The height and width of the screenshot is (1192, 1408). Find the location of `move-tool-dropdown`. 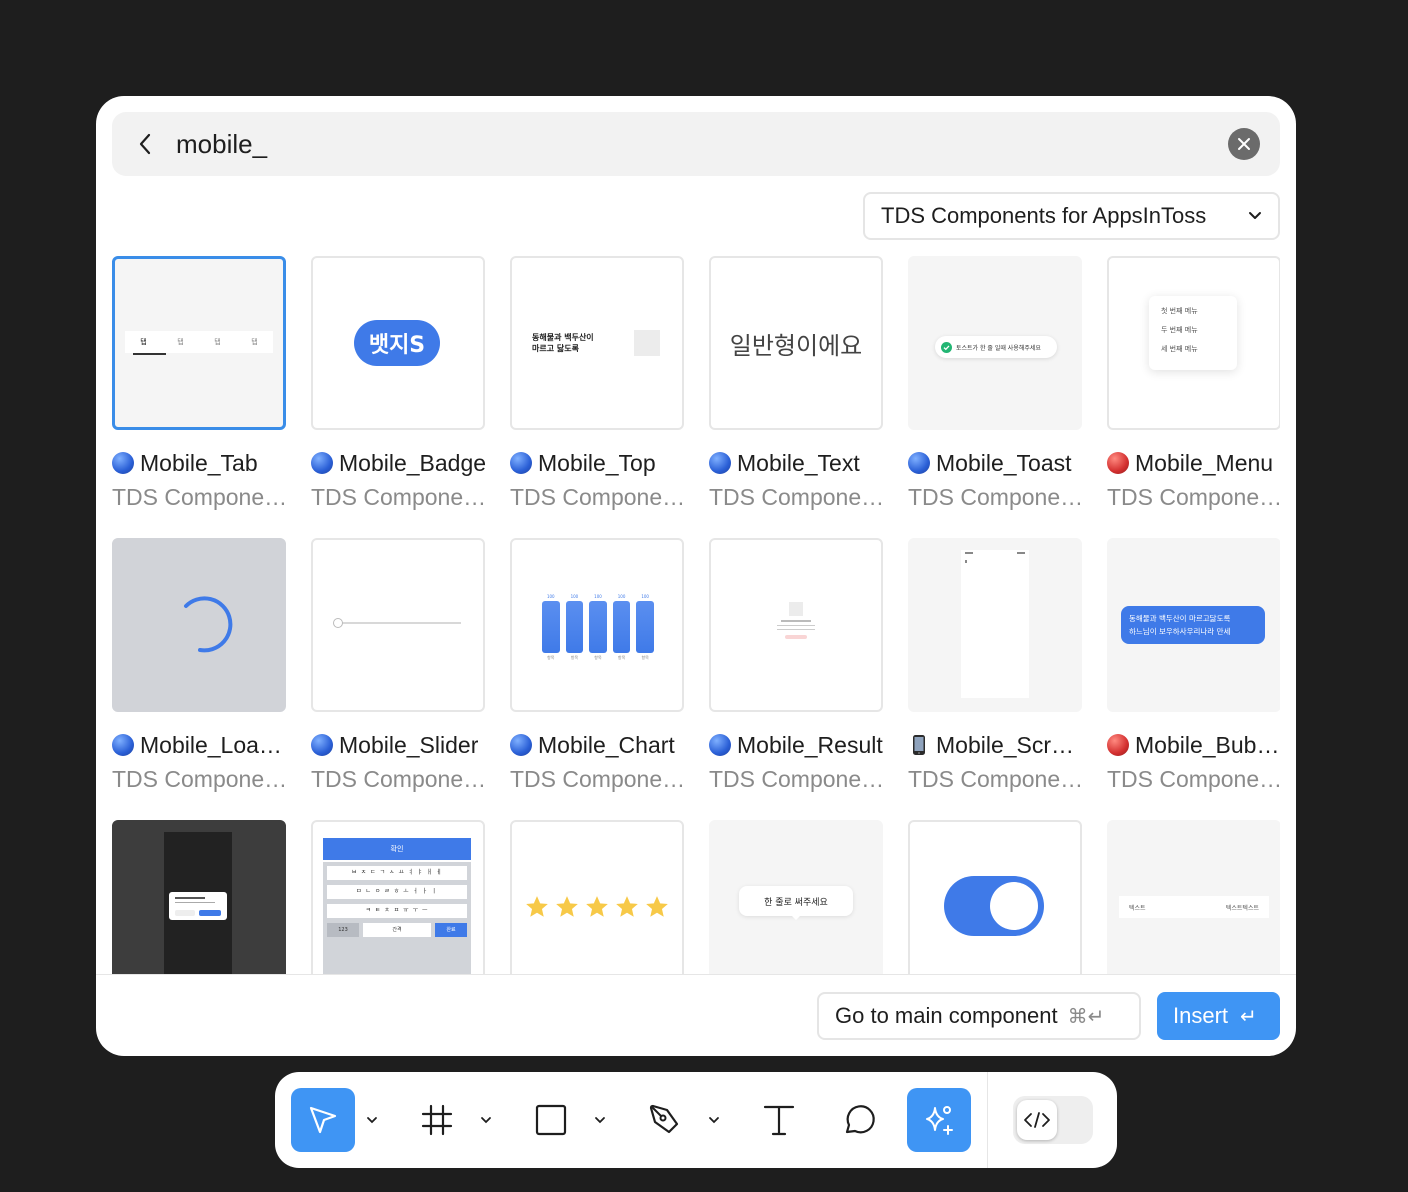

move-tool-dropdown is located at coordinates (372, 1120).